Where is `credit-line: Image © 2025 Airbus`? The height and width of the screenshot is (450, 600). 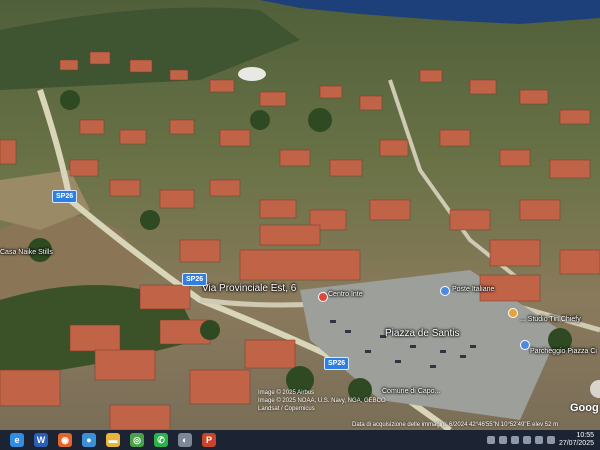 credit-line: Image © 2025 Airbus is located at coordinates (286, 393).